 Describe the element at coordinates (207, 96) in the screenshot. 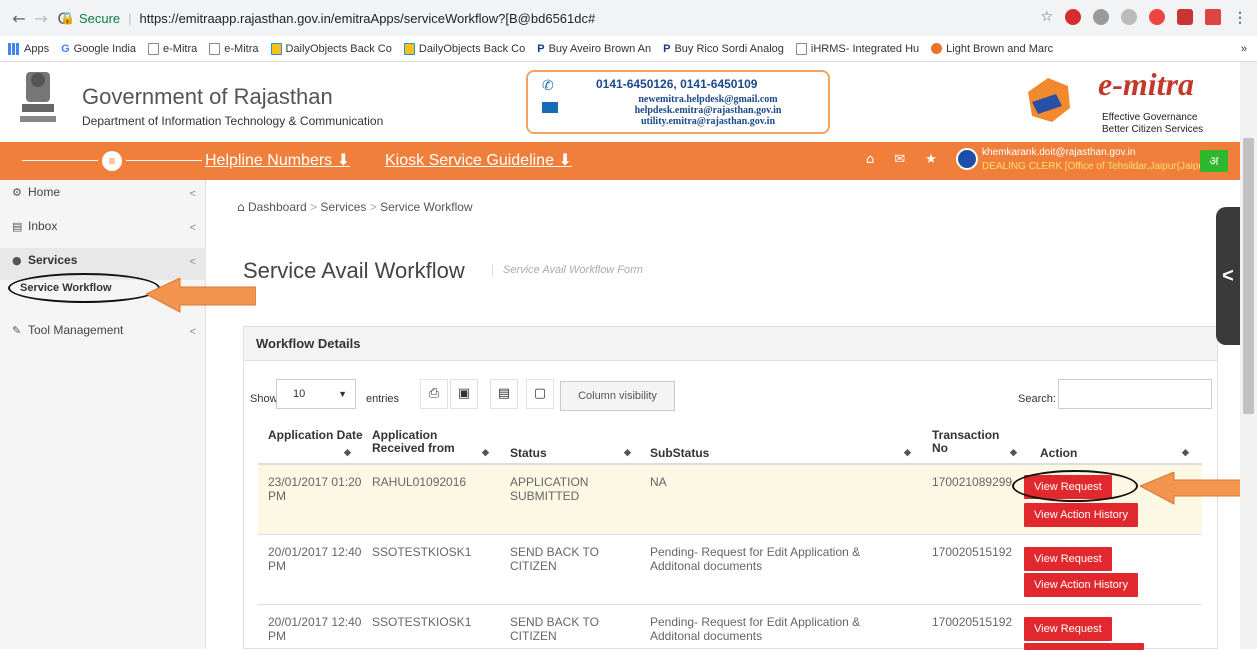

I see `gov-title: Government of Rajasthan` at that location.